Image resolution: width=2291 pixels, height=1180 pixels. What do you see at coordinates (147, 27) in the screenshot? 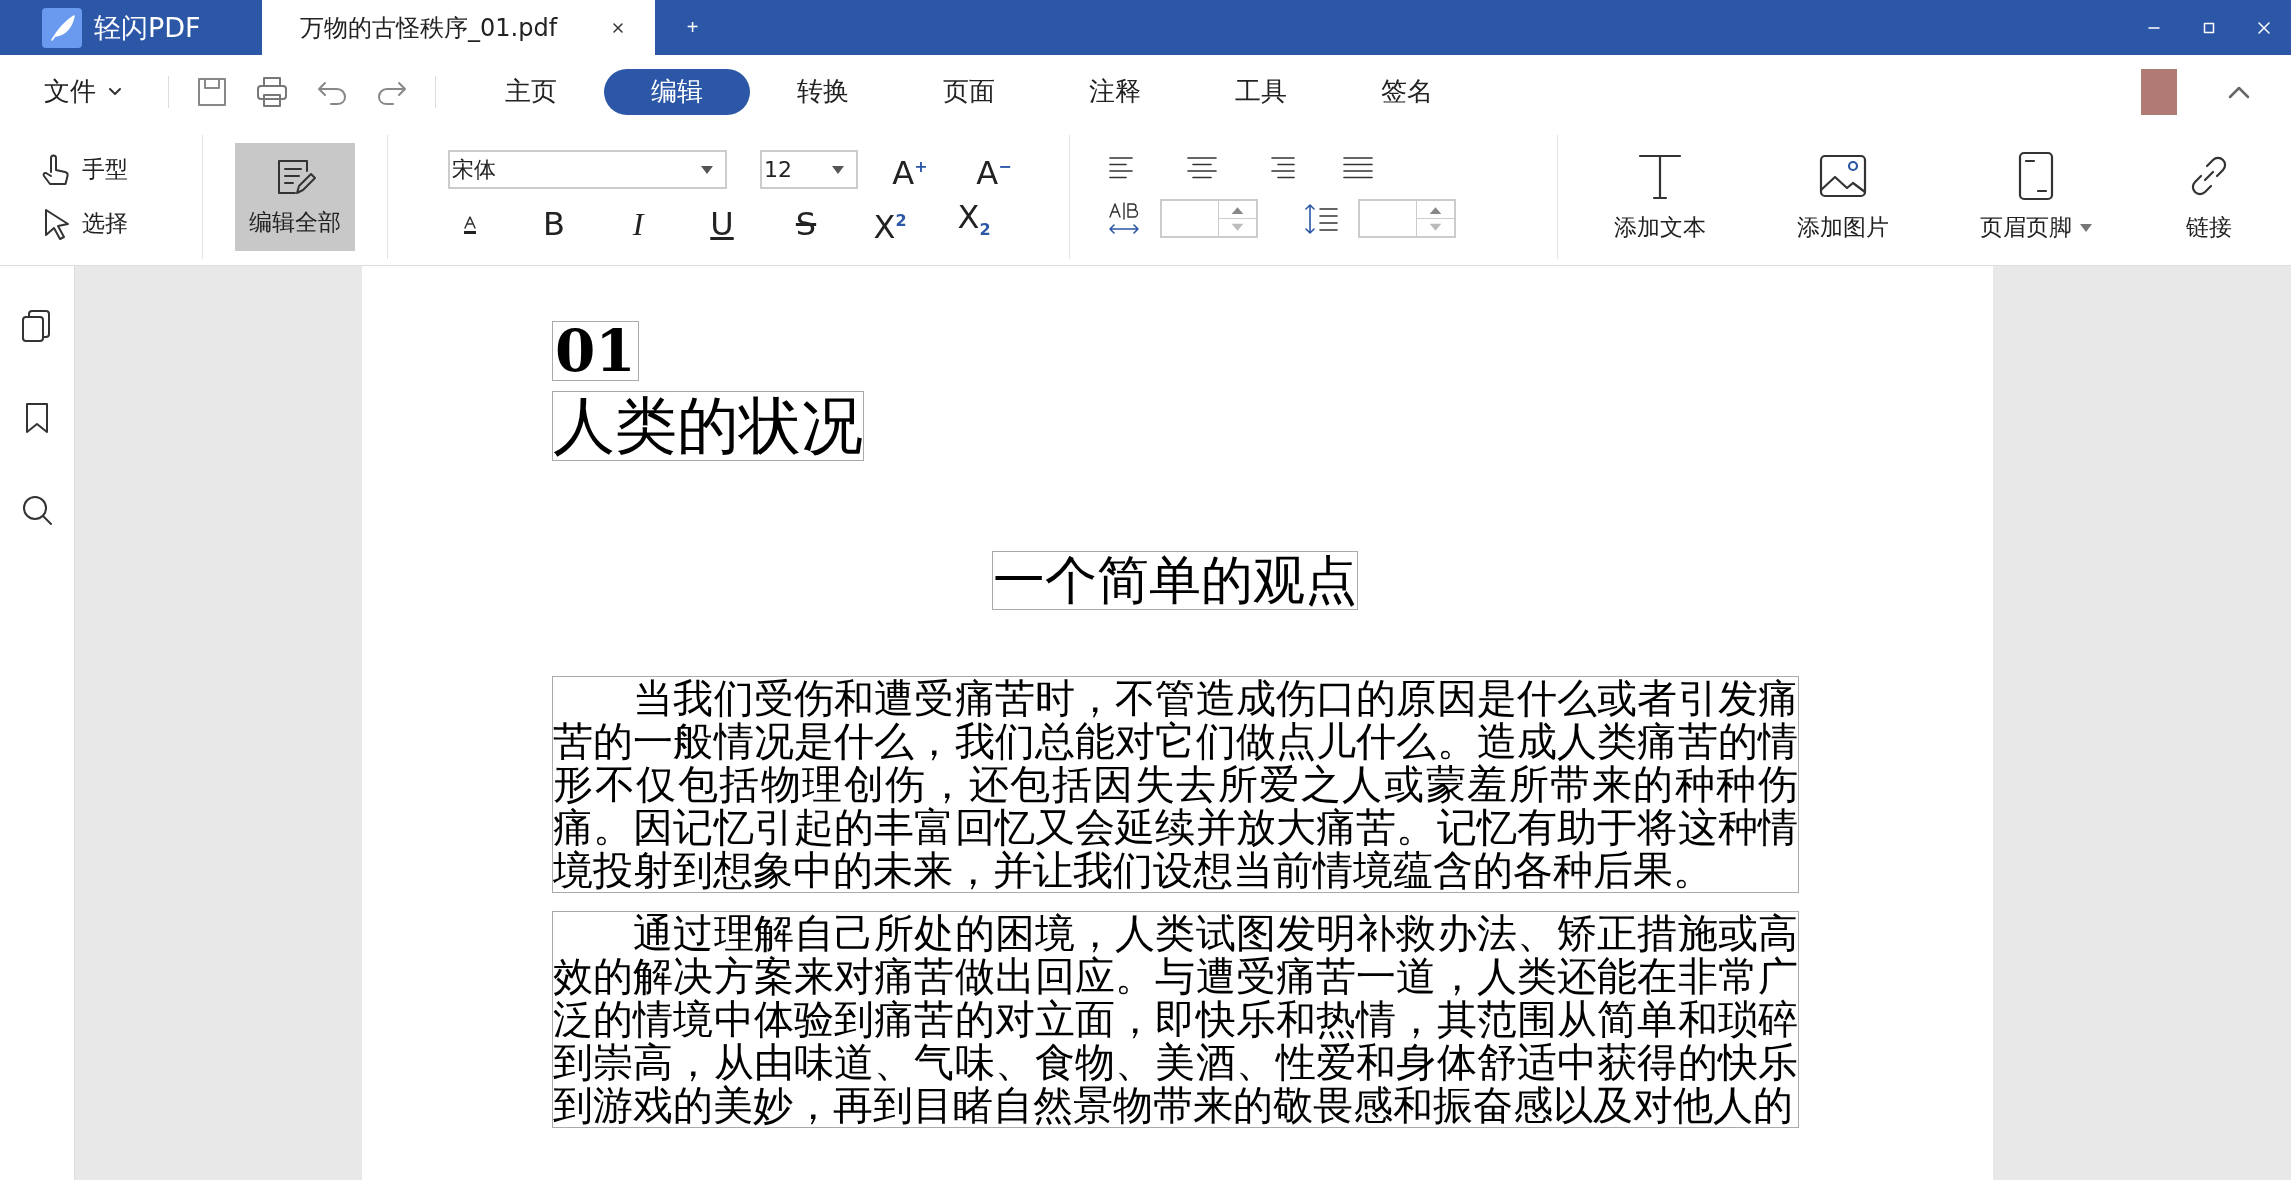
I see `app-name: 轻闪PDF` at bounding box center [147, 27].